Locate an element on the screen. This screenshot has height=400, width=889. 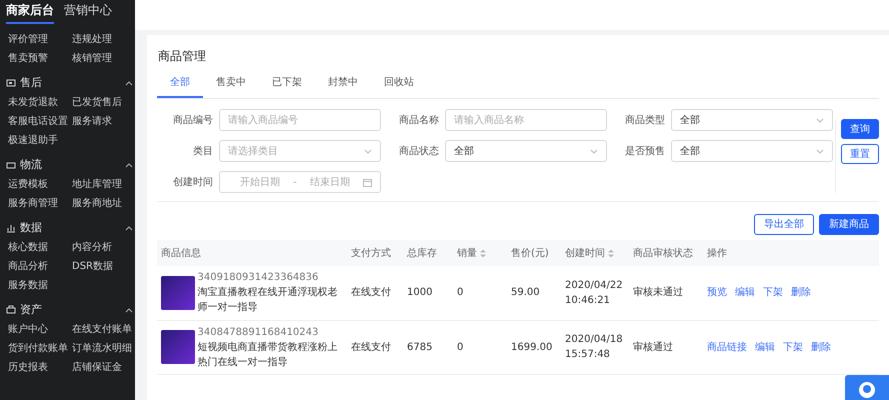
sidebar-item: 历史报表 is located at coordinates (27, 367).